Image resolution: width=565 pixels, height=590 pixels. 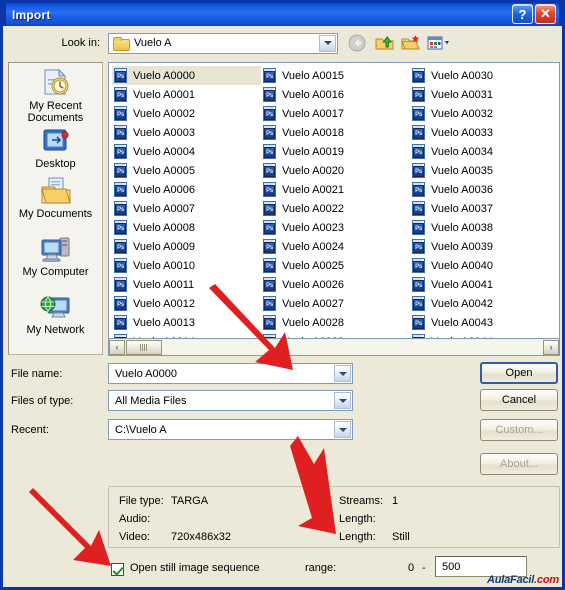 What do you see at coordinates (186, 113) in the screenshot?
I see `file-list-item: Ps Vuelo A0002` at bounding box center [186, 113].